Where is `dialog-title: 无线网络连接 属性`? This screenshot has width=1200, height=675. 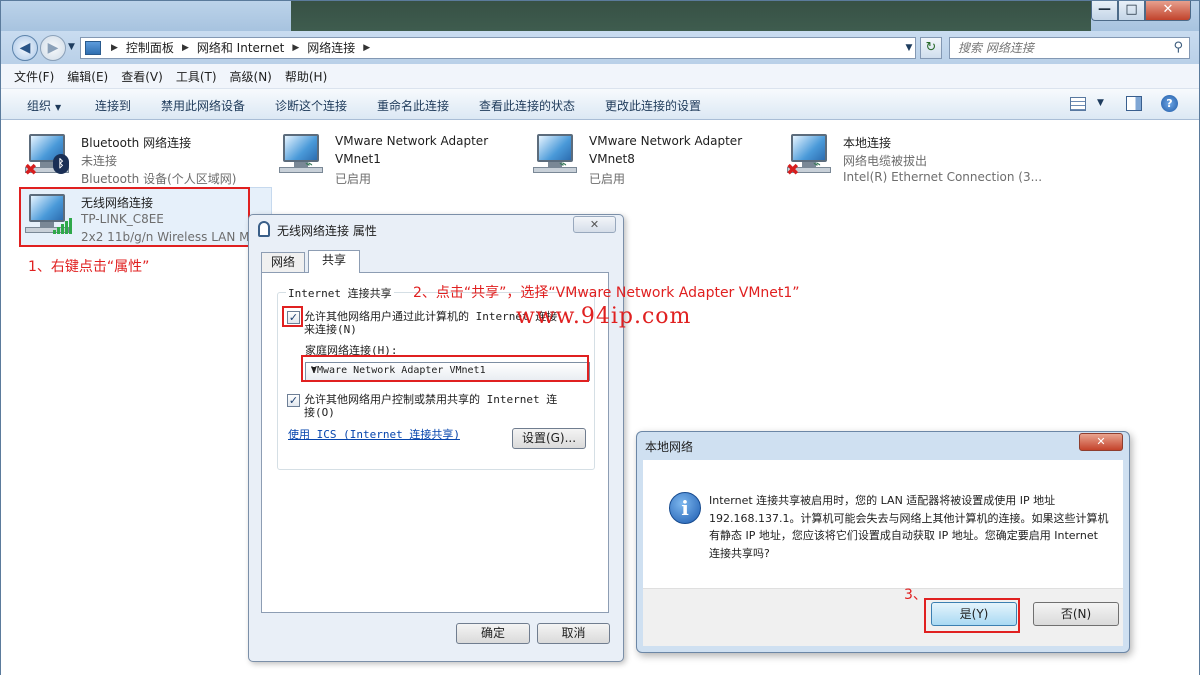
dialog-title: 无线网络连接 属性 is located at coordinates (327, 231).